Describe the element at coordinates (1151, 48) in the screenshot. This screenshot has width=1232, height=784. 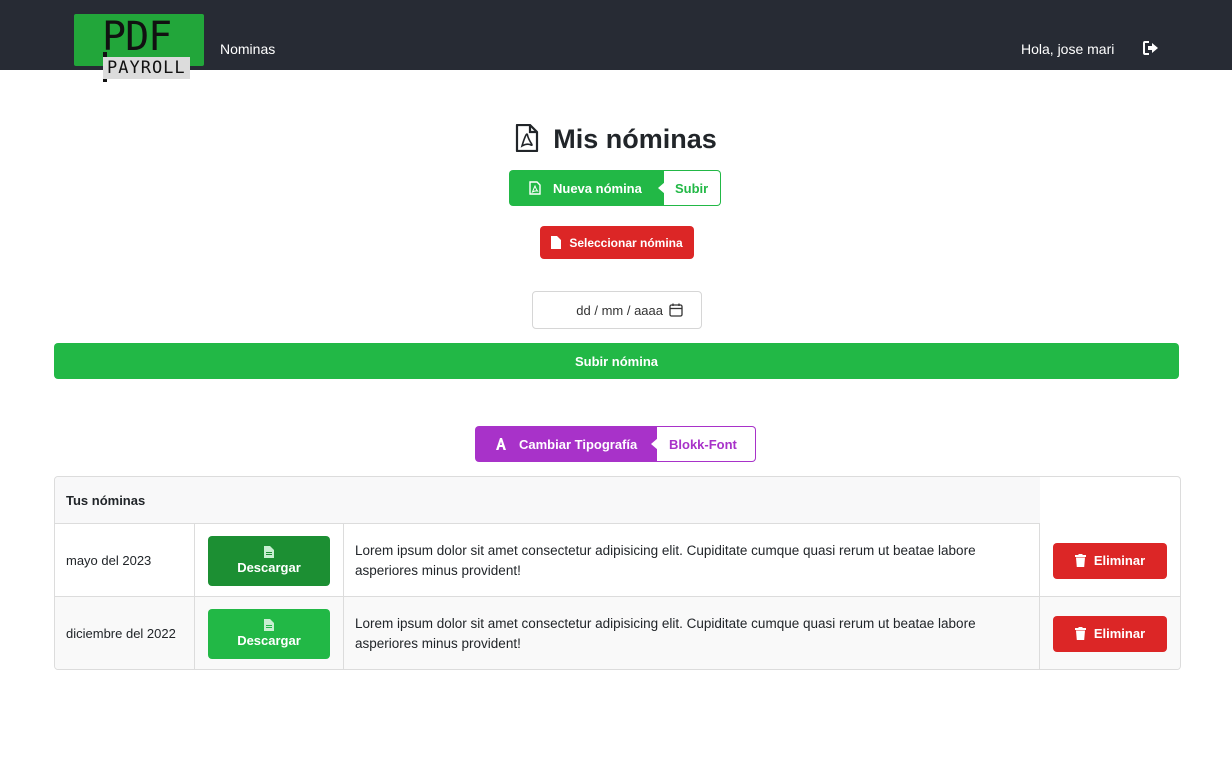
I see `sign-out-icon` at that location.